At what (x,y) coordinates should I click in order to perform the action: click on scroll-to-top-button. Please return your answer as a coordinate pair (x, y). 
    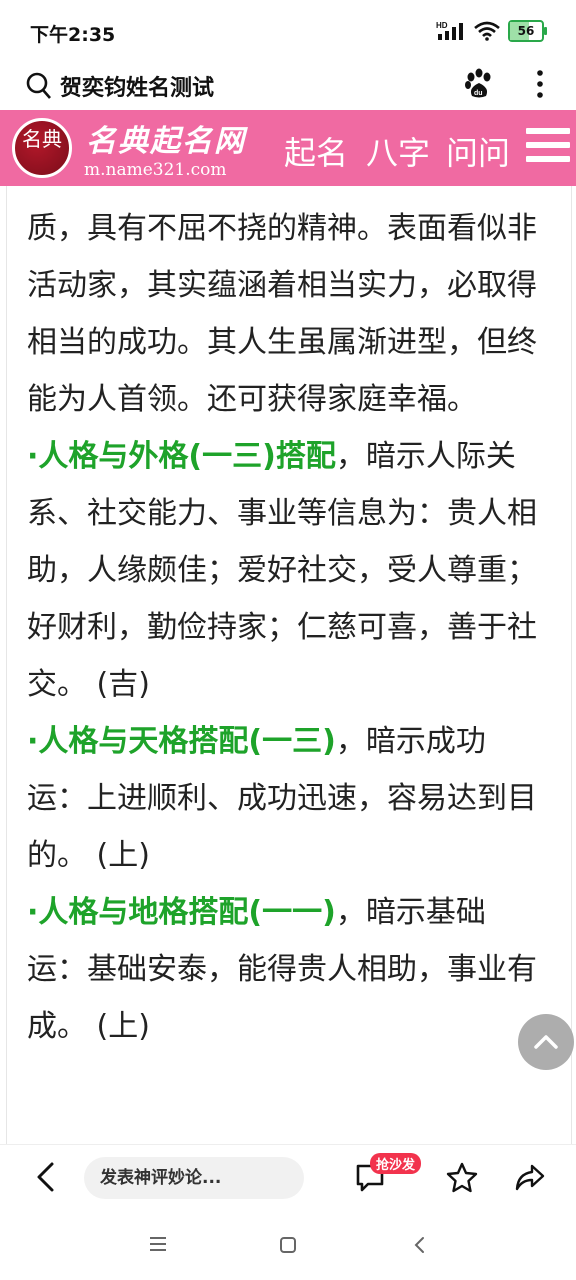
    Looking at the image, I should click on (546, 1042).